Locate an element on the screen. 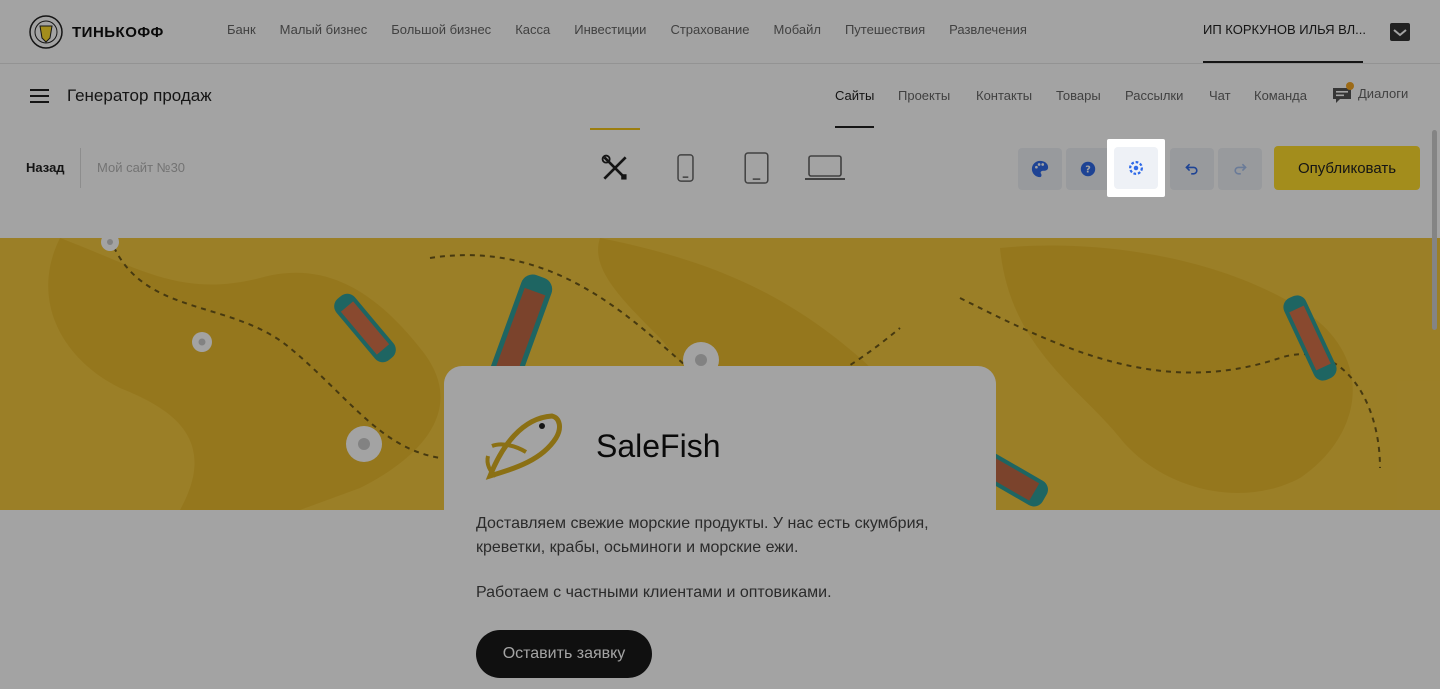 This screenshot has height=689, width=1440. logo-text: ТИНЬКОФФ is located at coordinates (118, 32).